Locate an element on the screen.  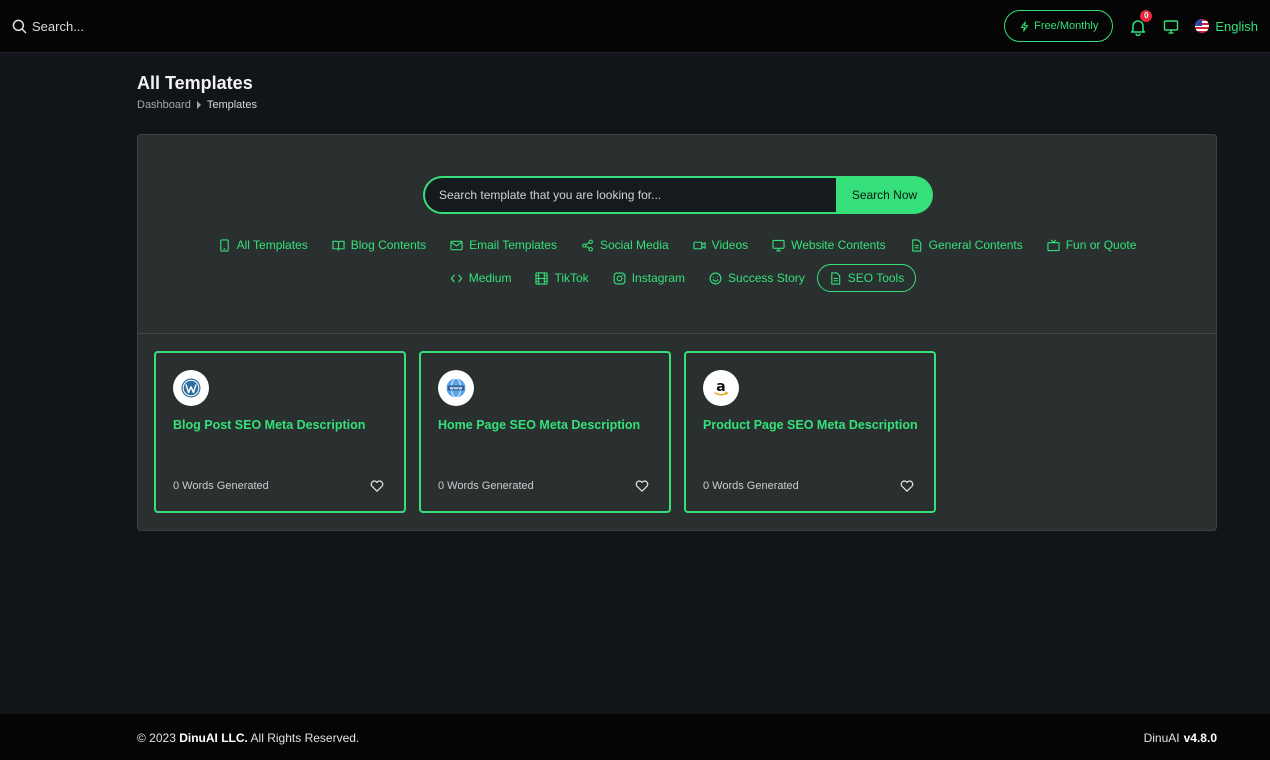
category-fun-or-quote: Fun or Quote is located at coordinates (1092, 245).